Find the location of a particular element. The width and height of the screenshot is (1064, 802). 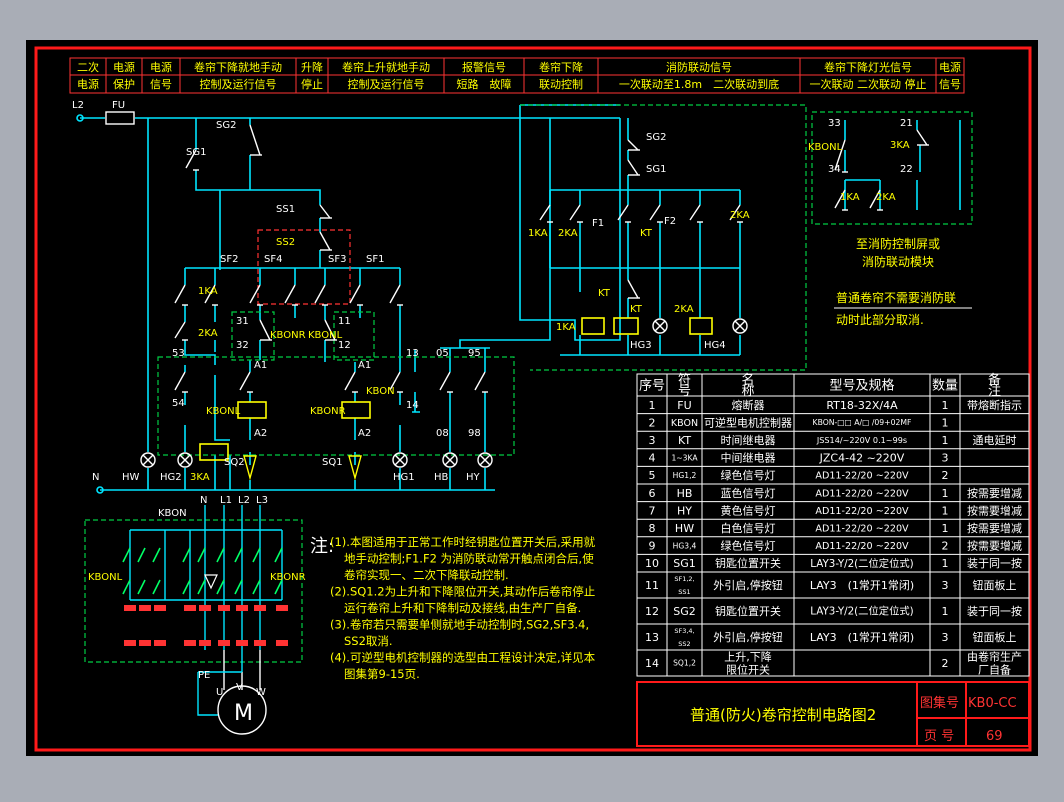

table-cell-8-5: 按需要增减 is located at coordinates (994, 528).